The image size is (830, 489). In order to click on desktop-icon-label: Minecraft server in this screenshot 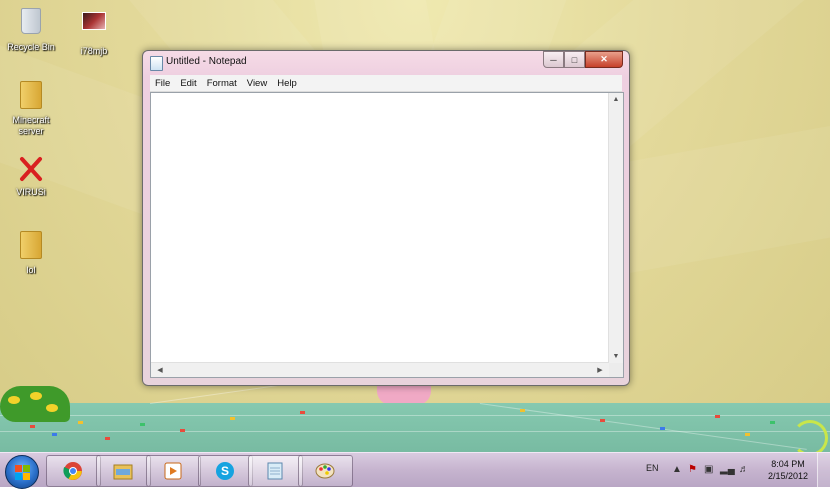, I will do `click(31, 125)`.